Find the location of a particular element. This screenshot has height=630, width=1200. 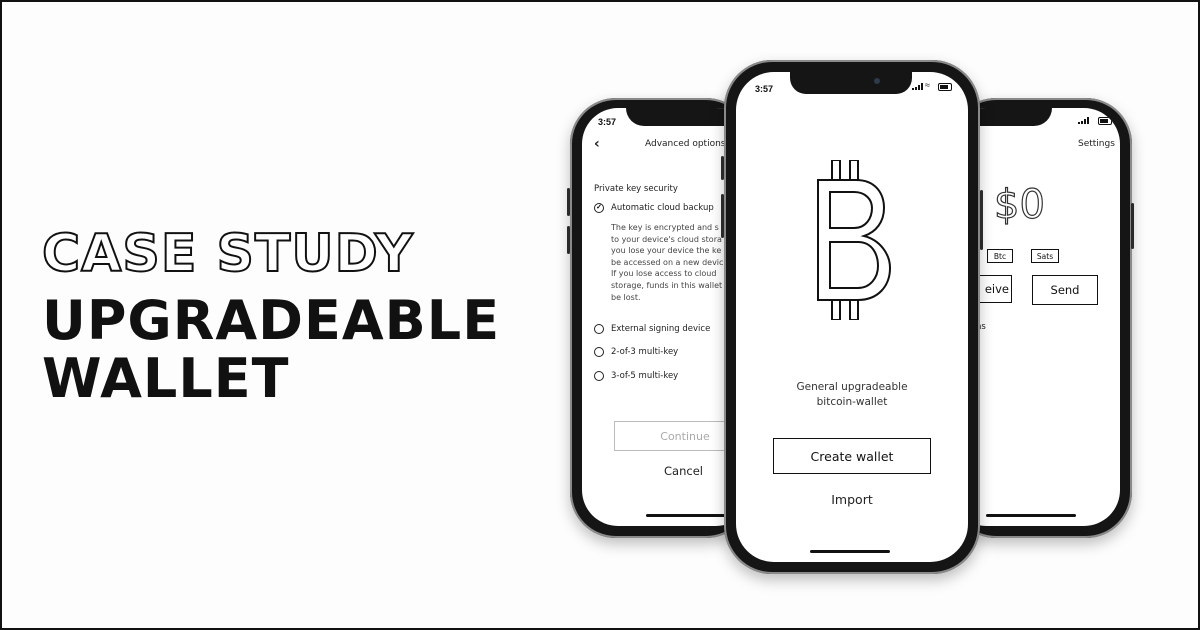

section-label: Private key security is located at coordinates (636, 189).